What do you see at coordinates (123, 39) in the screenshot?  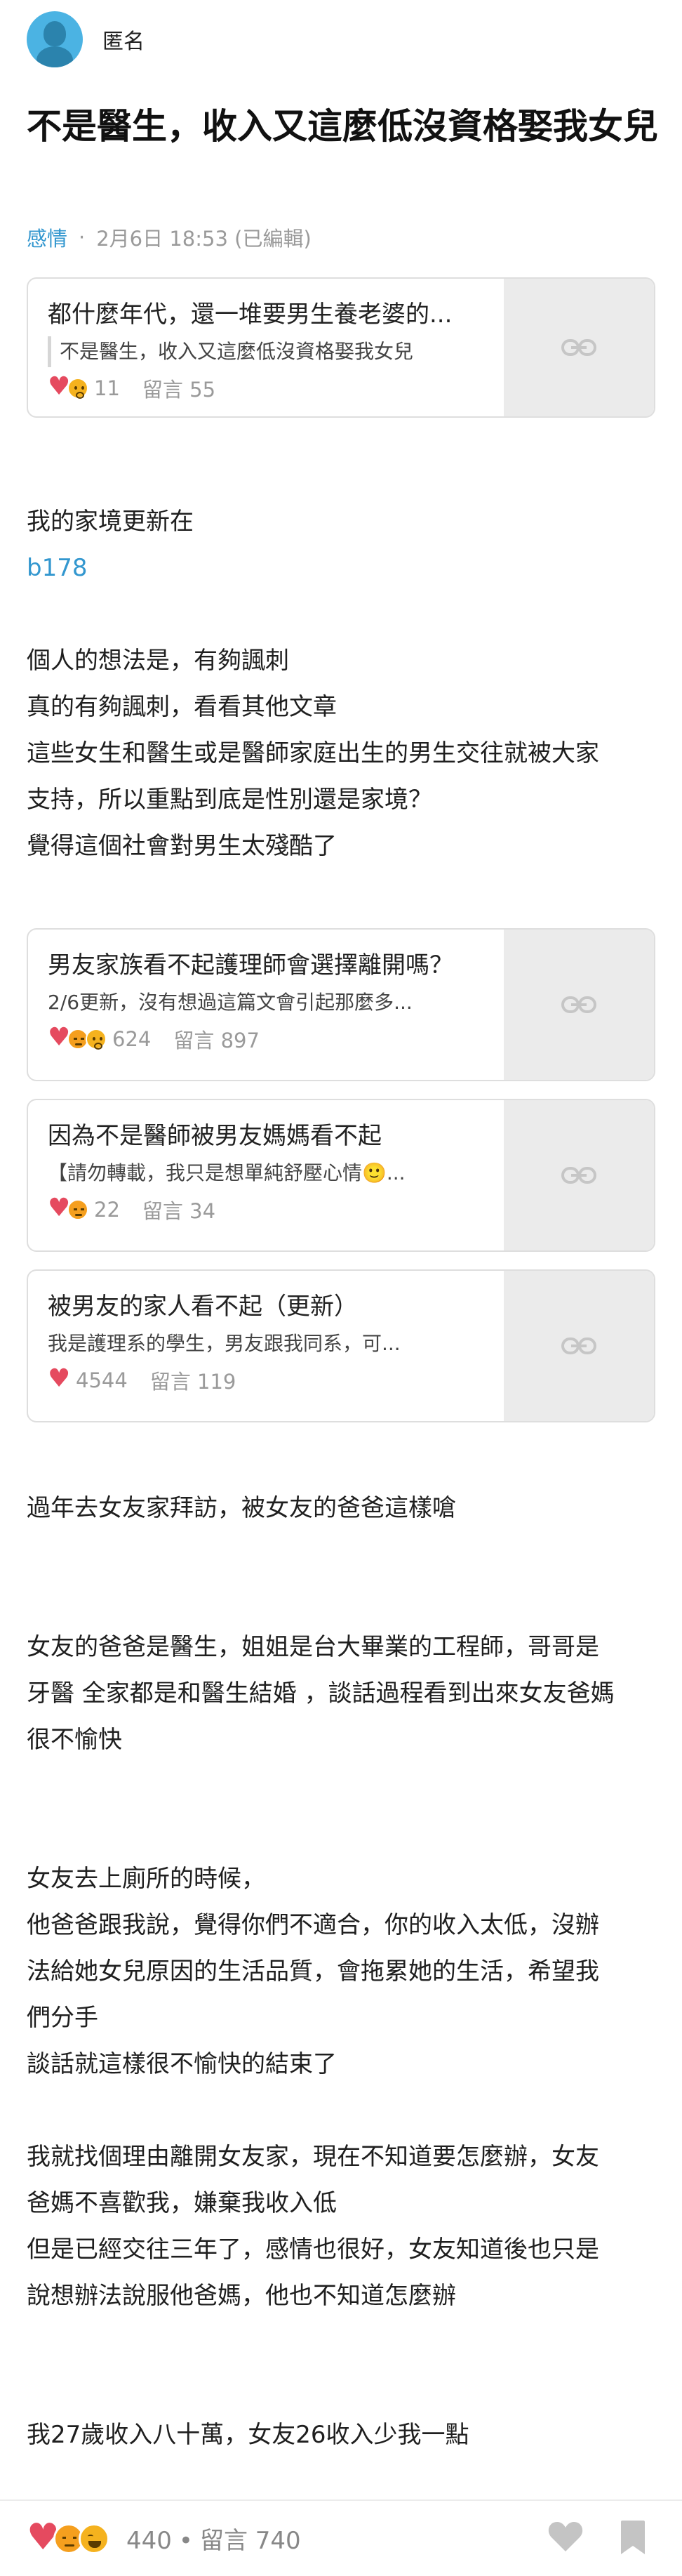 I see `author-name: 匿名` at bounding box center [123, 39].